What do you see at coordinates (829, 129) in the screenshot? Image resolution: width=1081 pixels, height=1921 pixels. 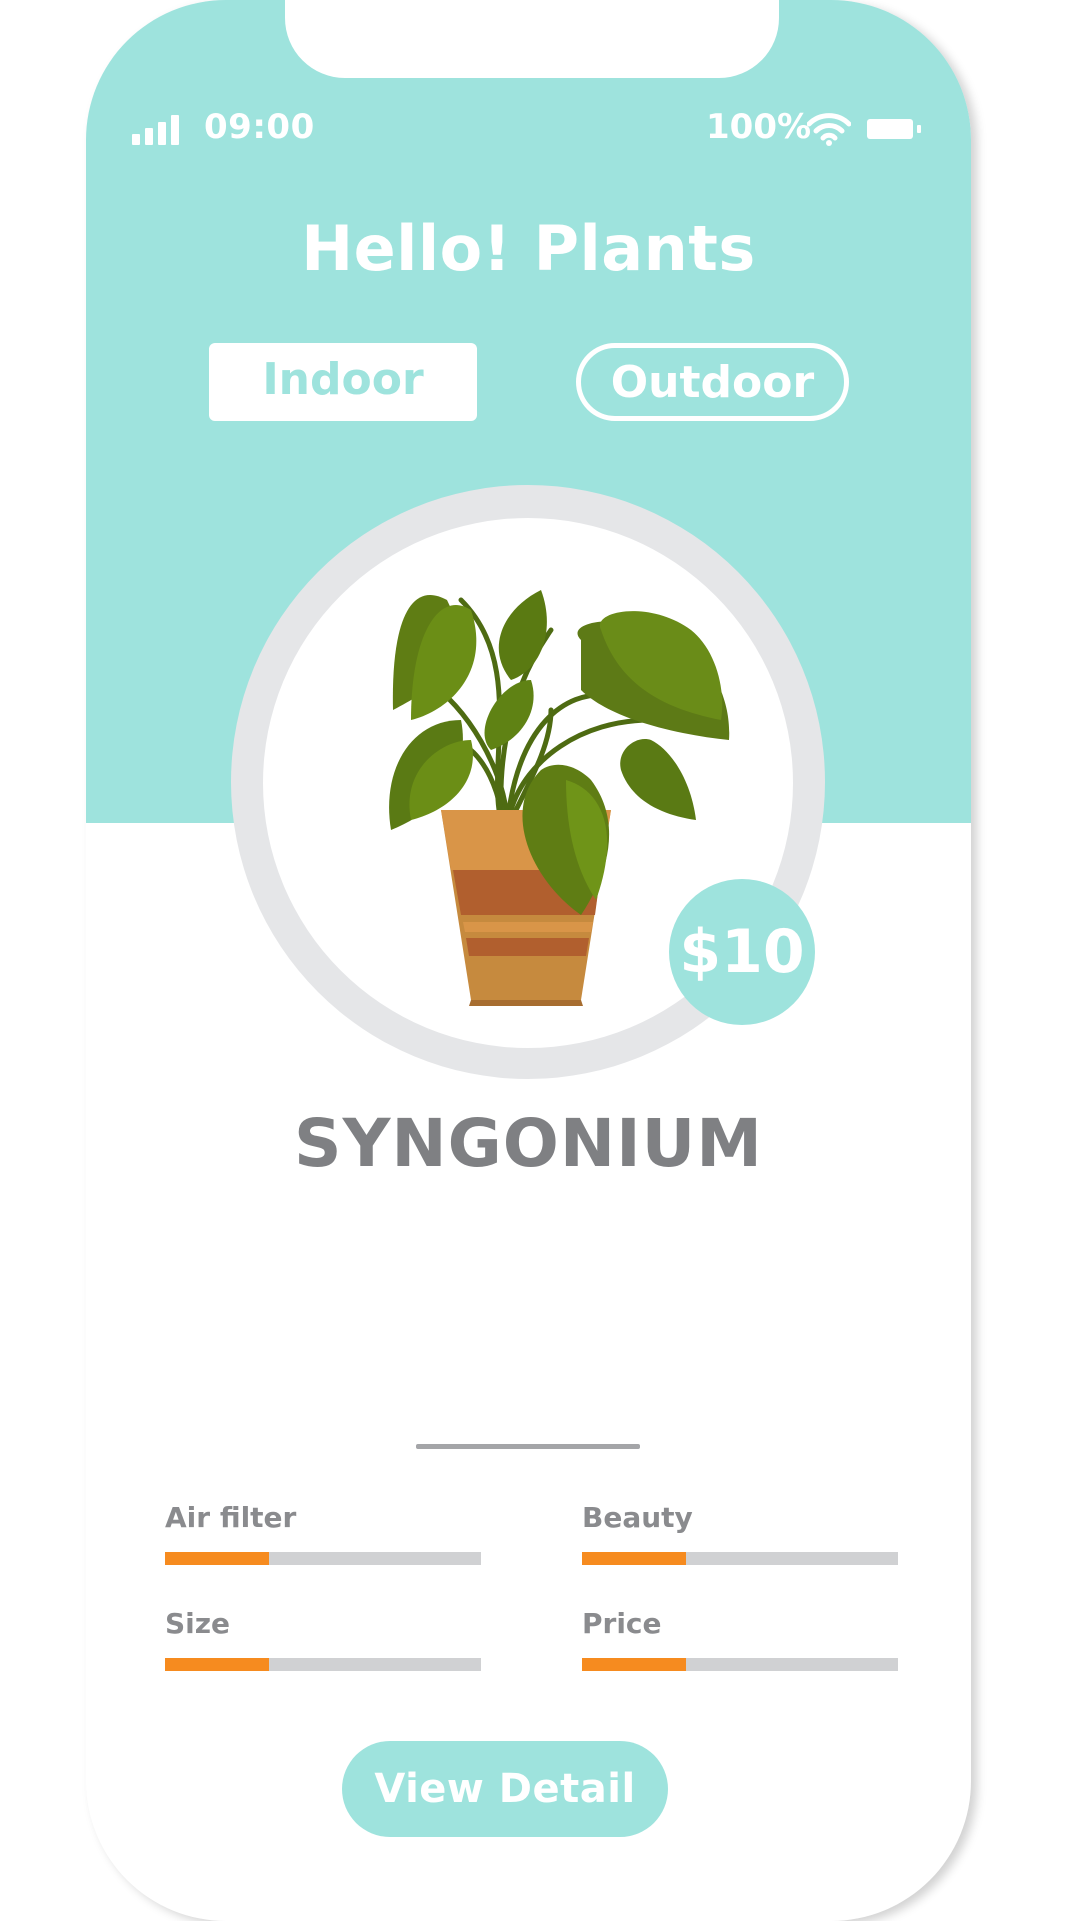 I see `wifi-icon` at bounding box center [829, 129].